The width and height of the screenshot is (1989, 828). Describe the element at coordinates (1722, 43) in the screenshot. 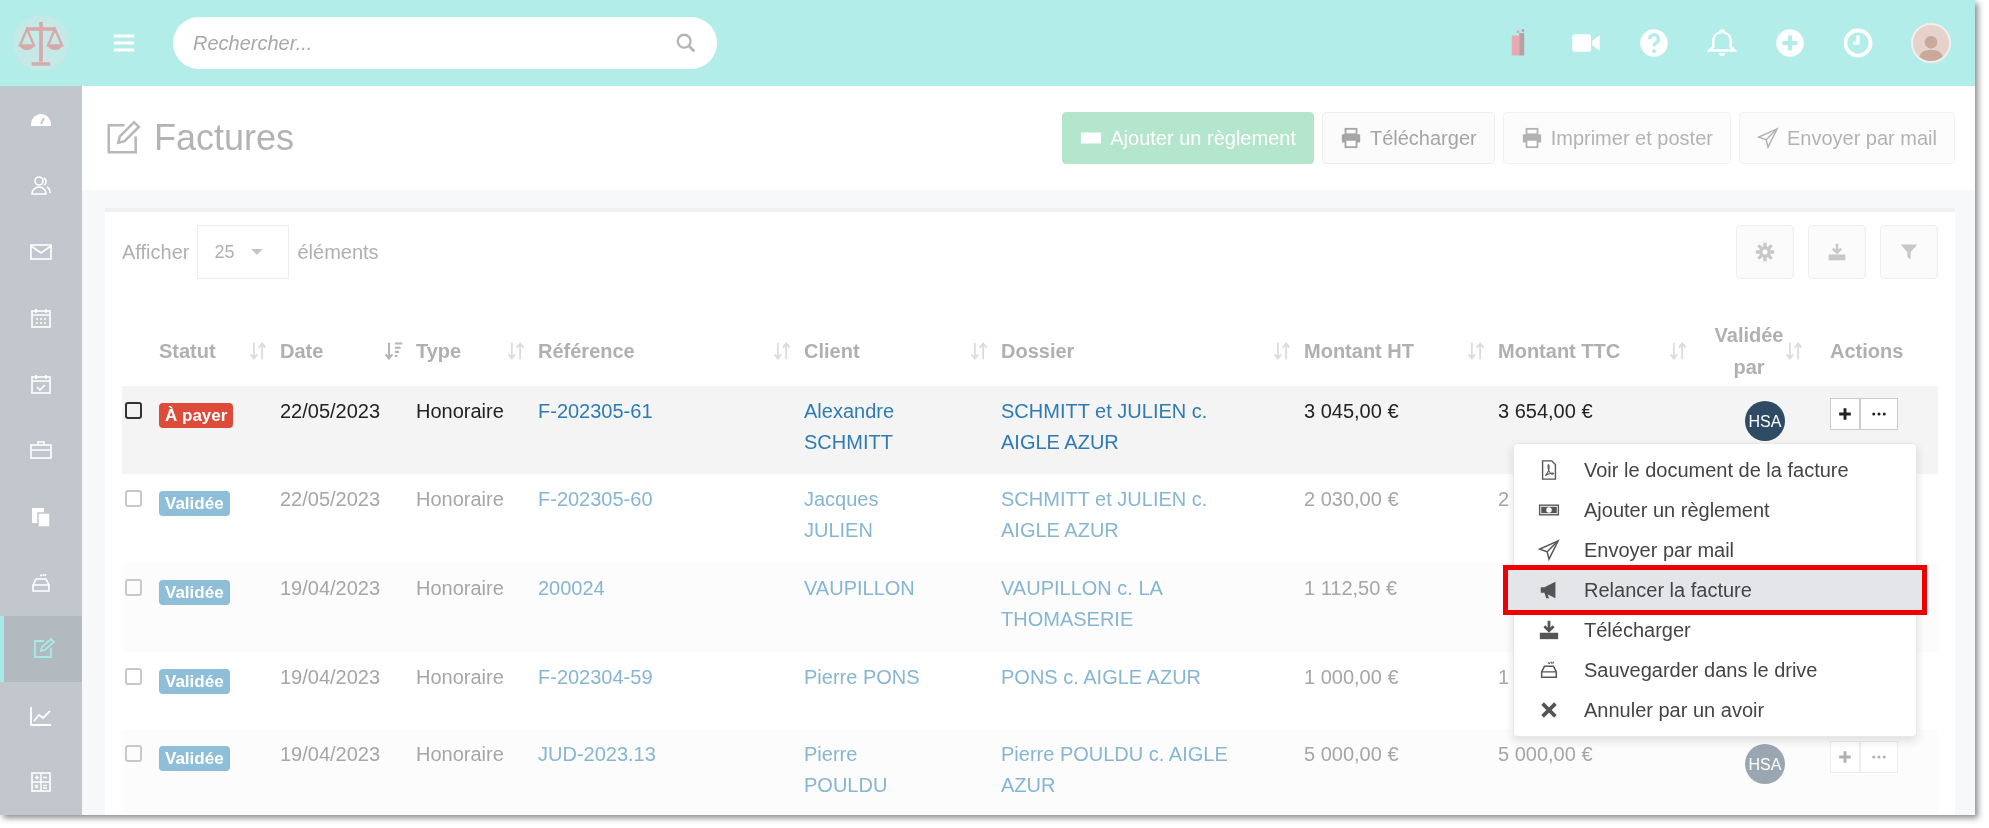

I see `bell-icon` at that location.